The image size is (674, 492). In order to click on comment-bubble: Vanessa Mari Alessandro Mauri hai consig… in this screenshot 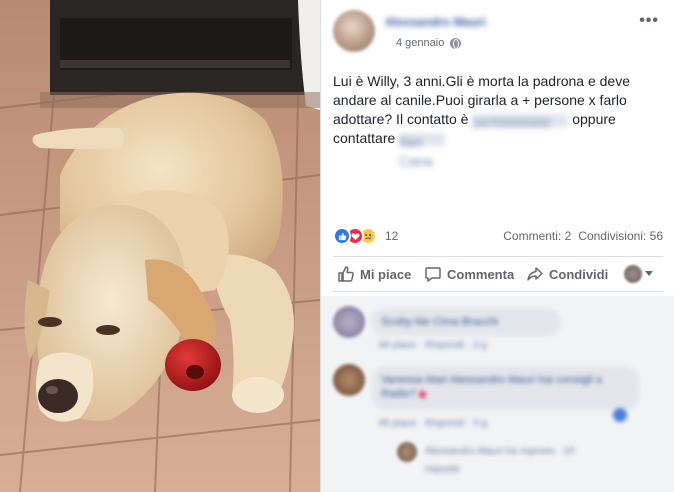, I will do `click(505, 388)`.